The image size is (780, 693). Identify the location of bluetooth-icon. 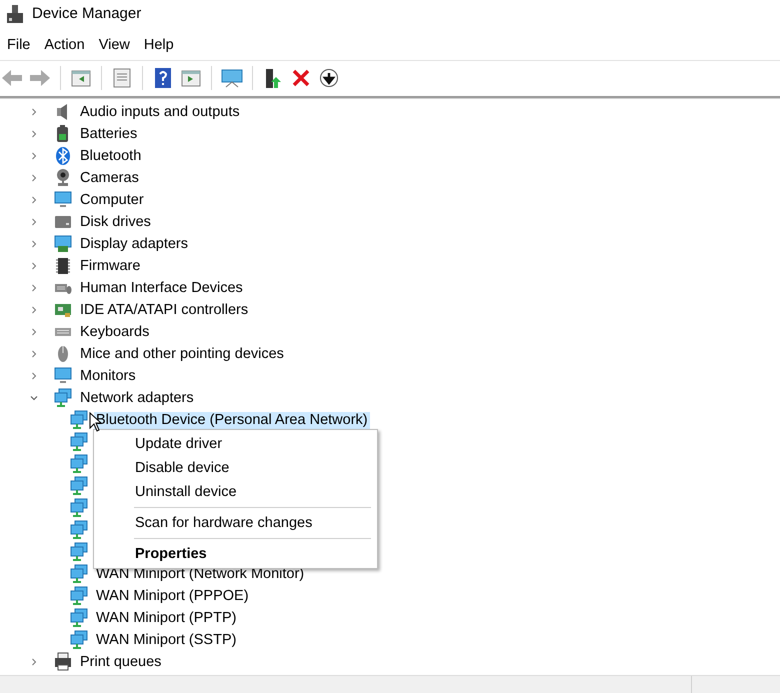
(63, 156).